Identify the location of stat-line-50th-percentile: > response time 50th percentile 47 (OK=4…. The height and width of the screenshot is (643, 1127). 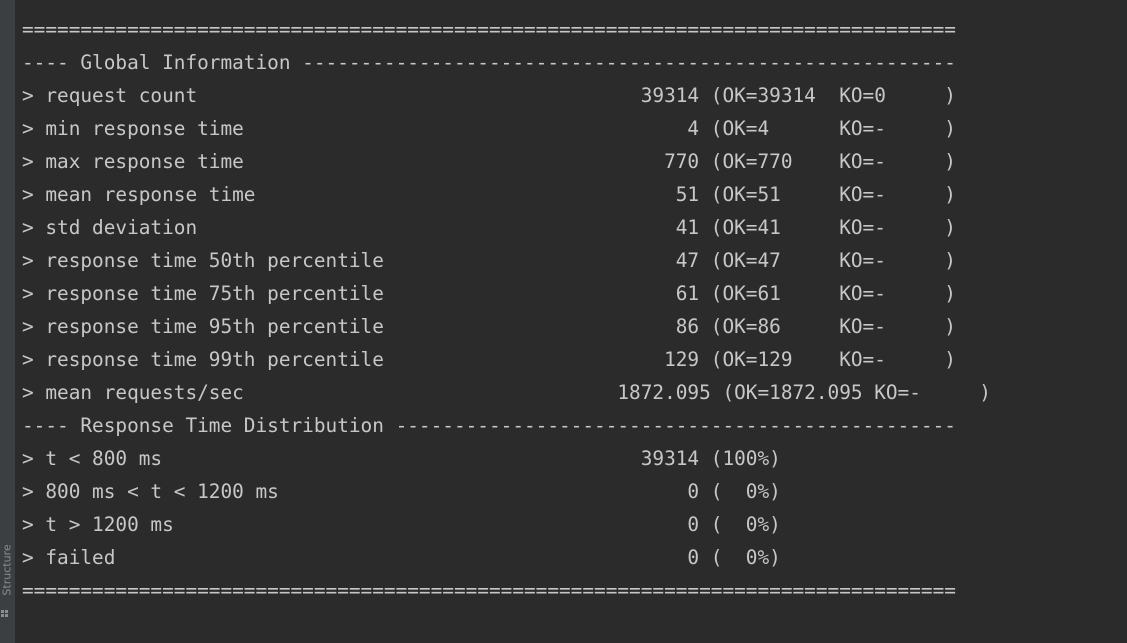
(489, 260).